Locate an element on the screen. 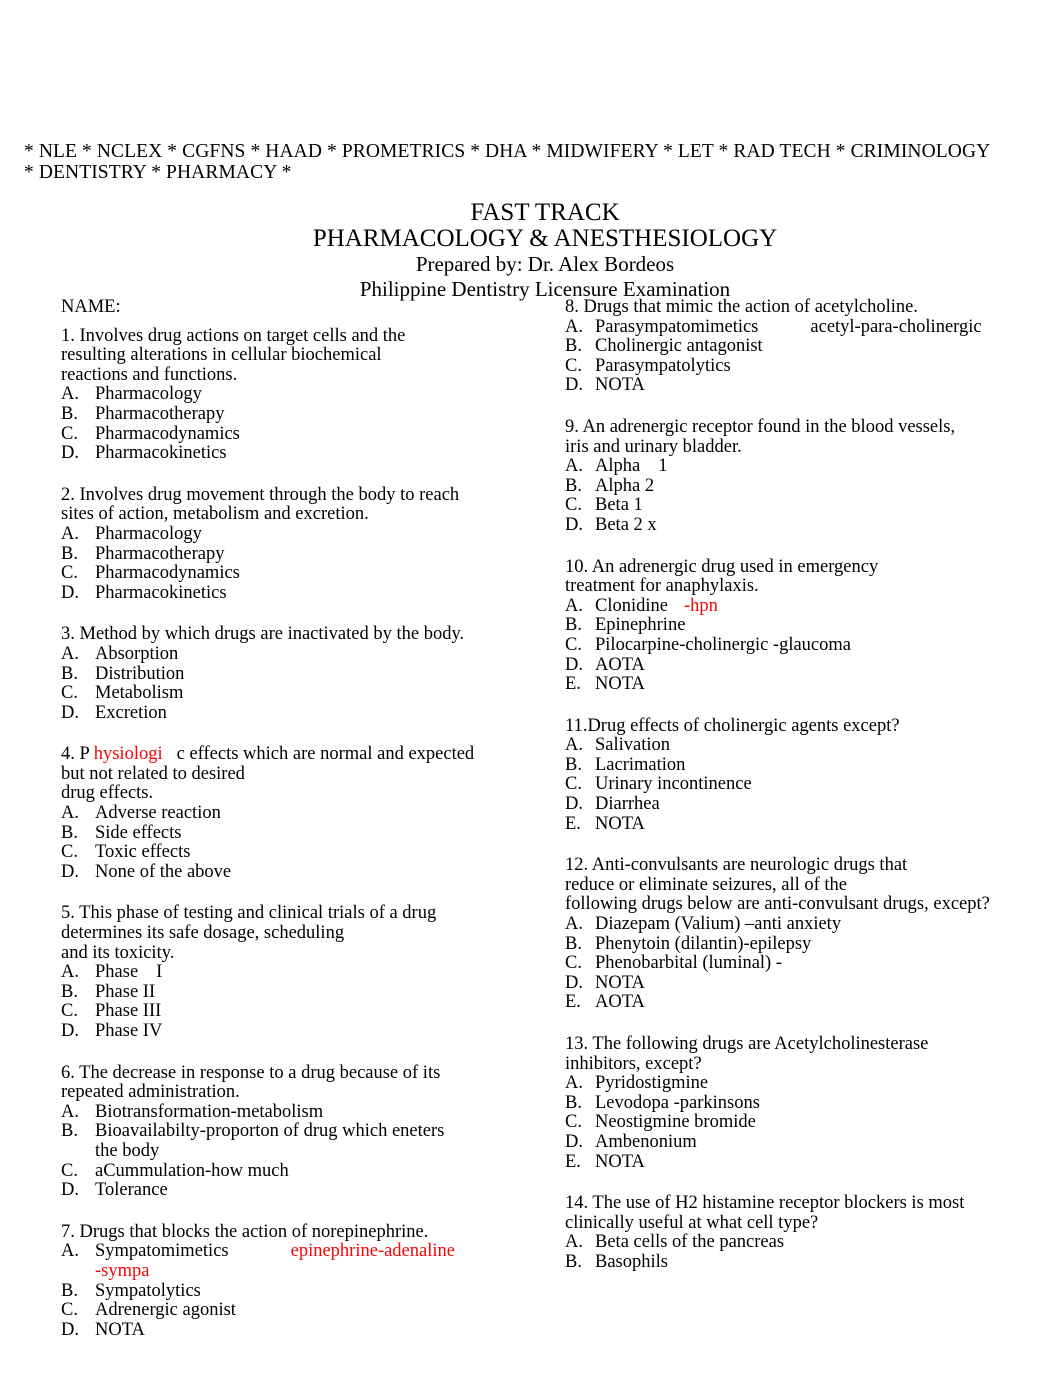 This screenshot has height=1377, width=1062. option-row: A. Diazepam (Valium) –anti anxiety is located at coordinates (790, 924).